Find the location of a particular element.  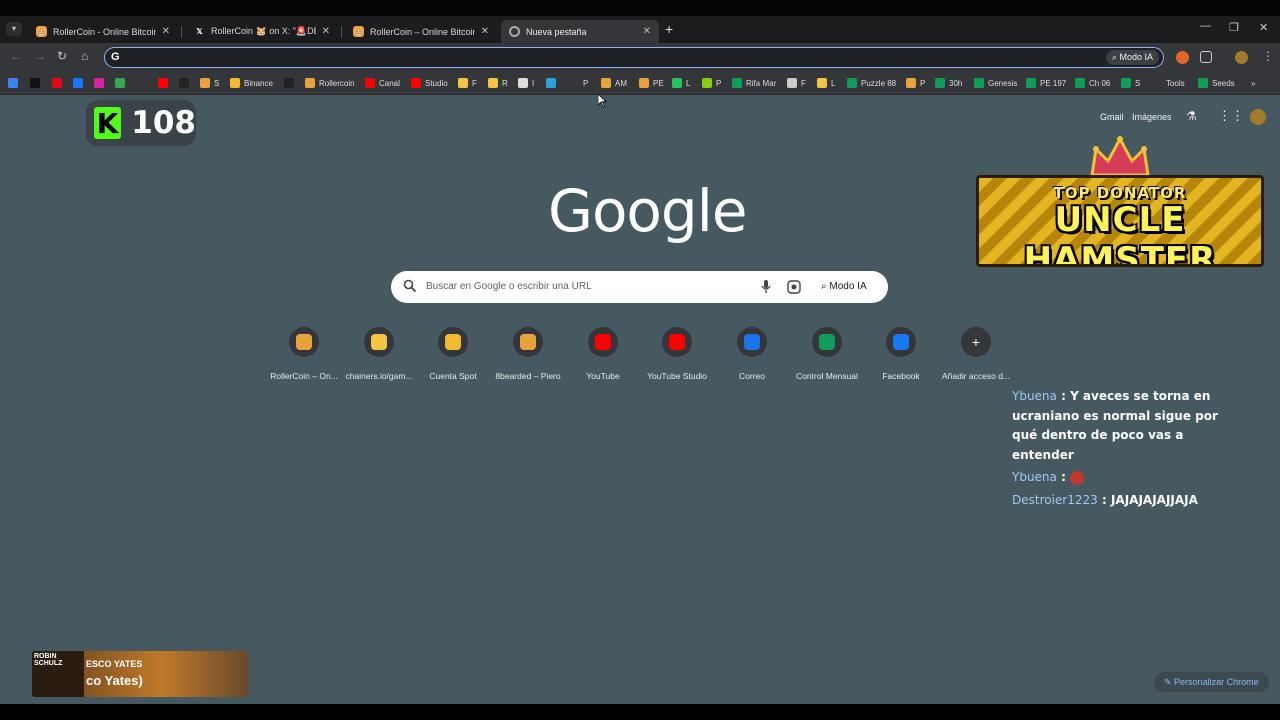

bookmark-item: AM is located at coordinates (614, 83).